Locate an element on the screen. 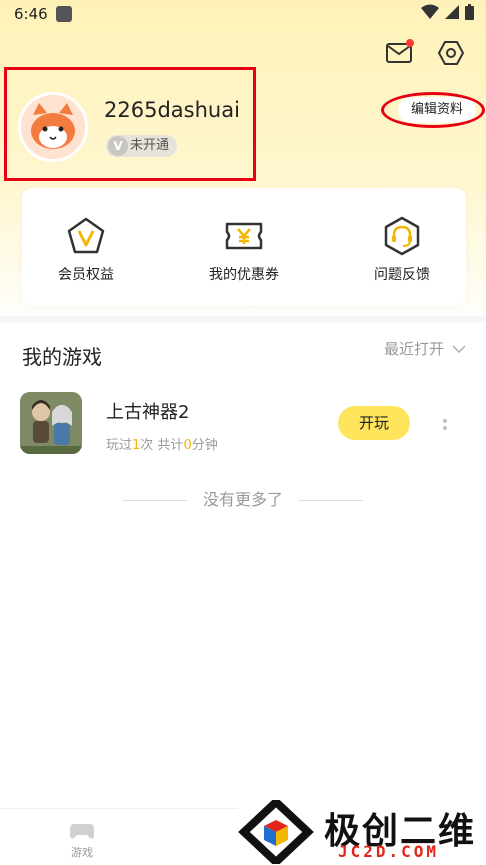 The image size is (486, 865). wifi-icon is located at coordinates (430, 11).